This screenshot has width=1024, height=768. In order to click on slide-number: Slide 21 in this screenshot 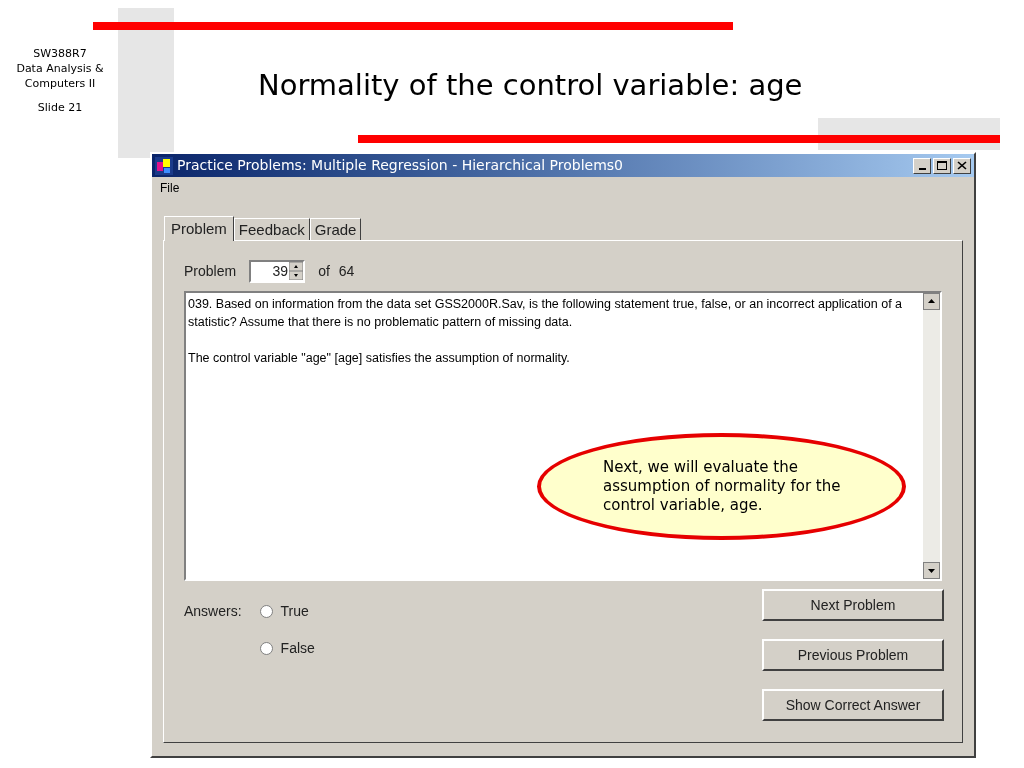, I will do `click(60, 107)`.